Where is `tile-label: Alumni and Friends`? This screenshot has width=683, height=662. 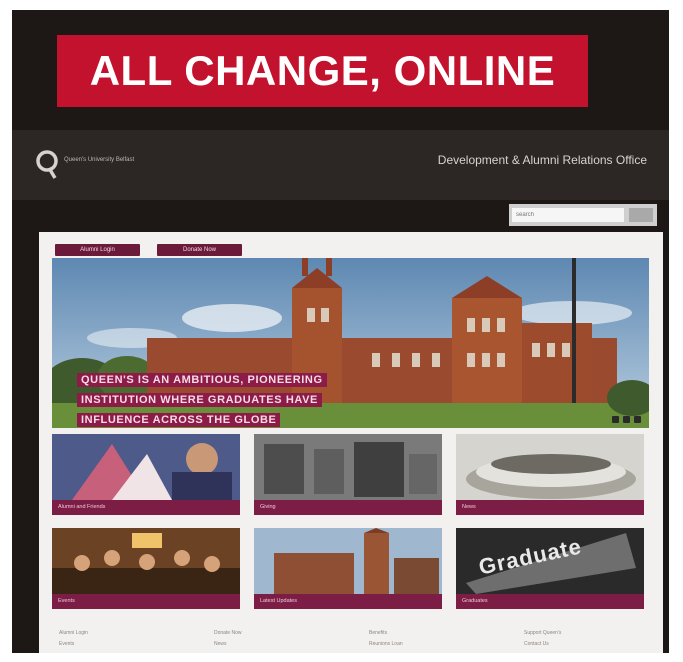
tile-label: Alumni and Friends is located at coordinates (146, 507).